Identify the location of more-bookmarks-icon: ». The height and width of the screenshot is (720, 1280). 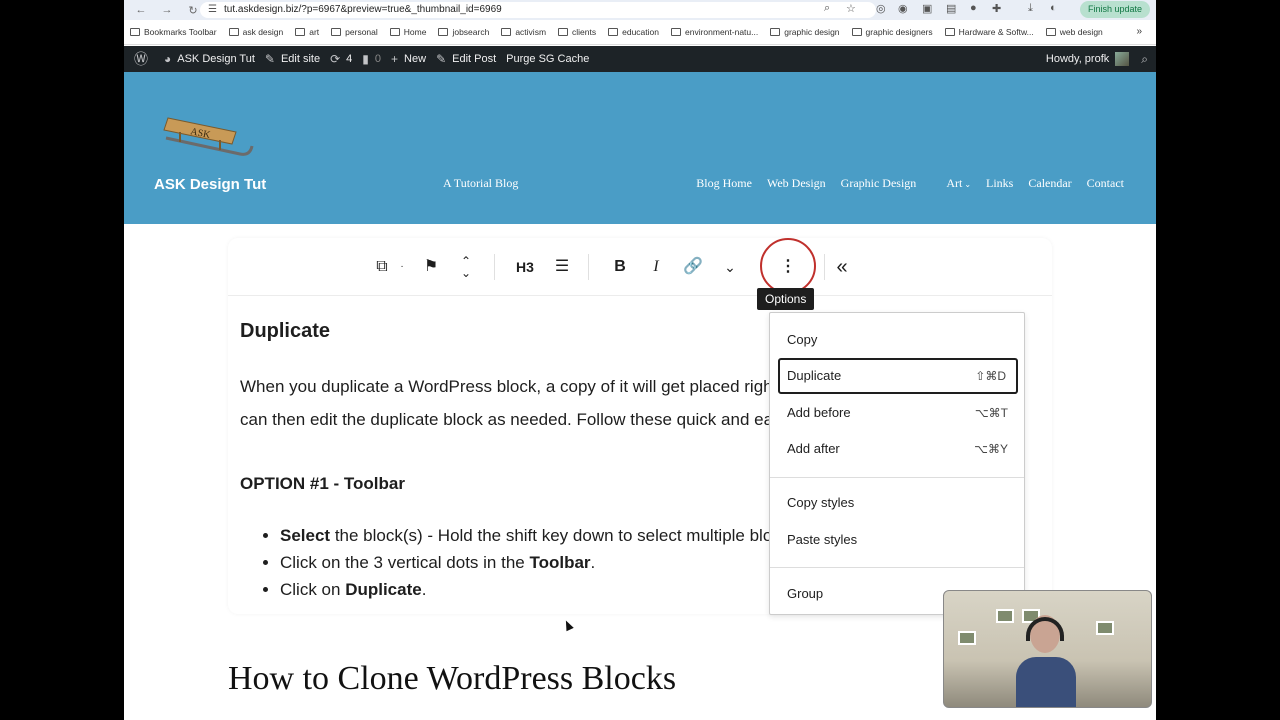
(1139, 31).